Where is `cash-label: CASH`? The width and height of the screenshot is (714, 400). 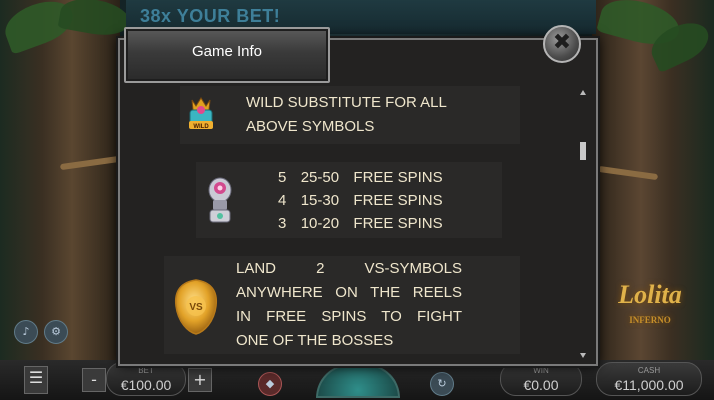
cash-label: CASH is located at coordinates (649, 370).